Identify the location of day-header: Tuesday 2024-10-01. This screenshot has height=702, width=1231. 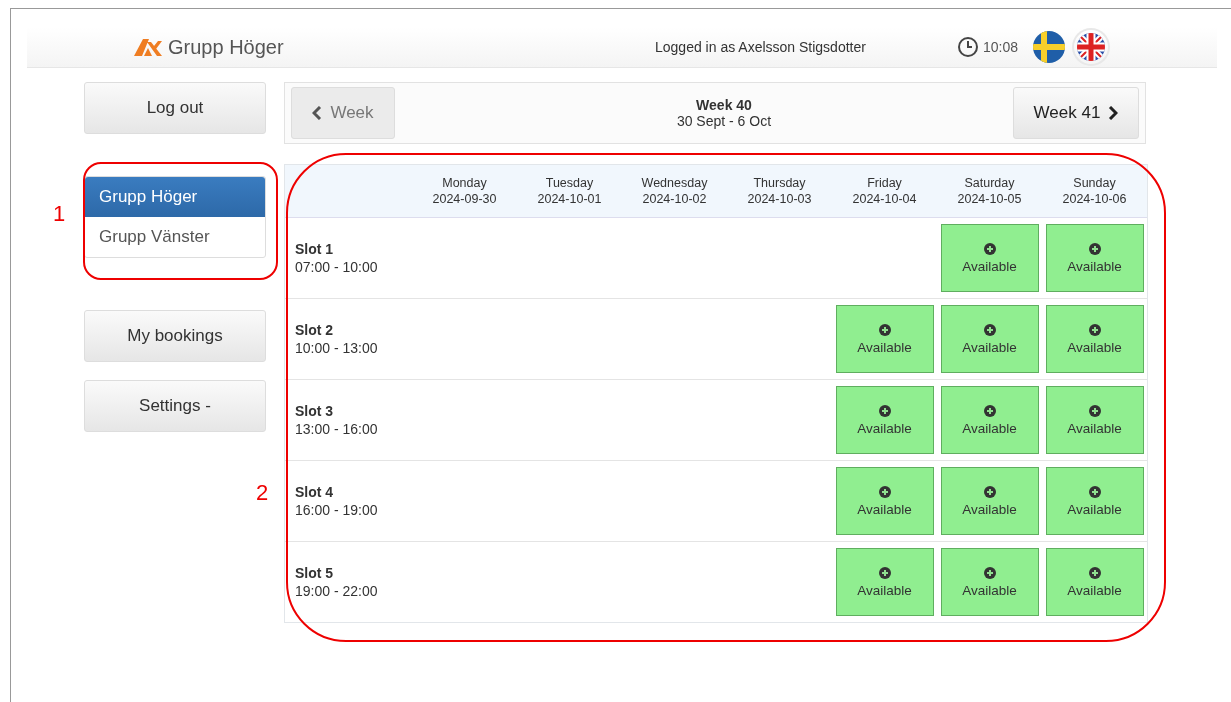
(569, 191).